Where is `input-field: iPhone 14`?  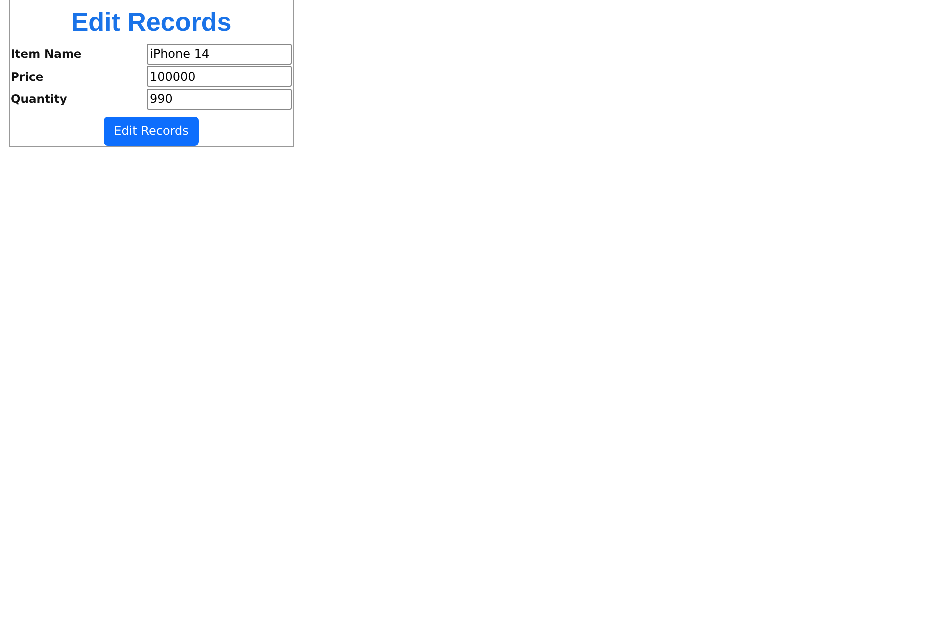 input-field: iPhone 14 is located at coordinates (219, 54).